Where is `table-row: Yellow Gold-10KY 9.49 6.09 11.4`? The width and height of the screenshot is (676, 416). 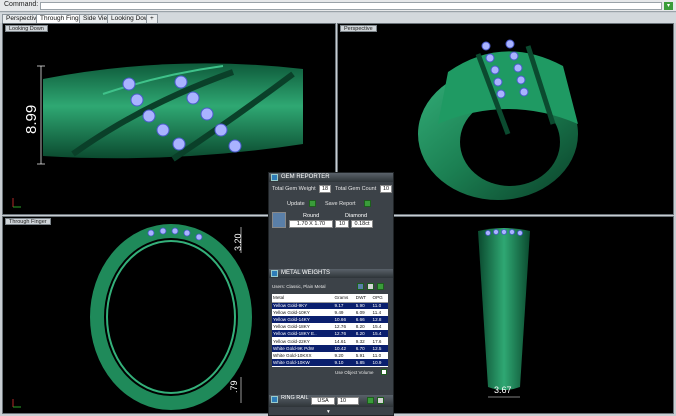
table-row: Yellow Gold-10KY 9.49 6.09 11.4 is located at coordinates (330, 312).